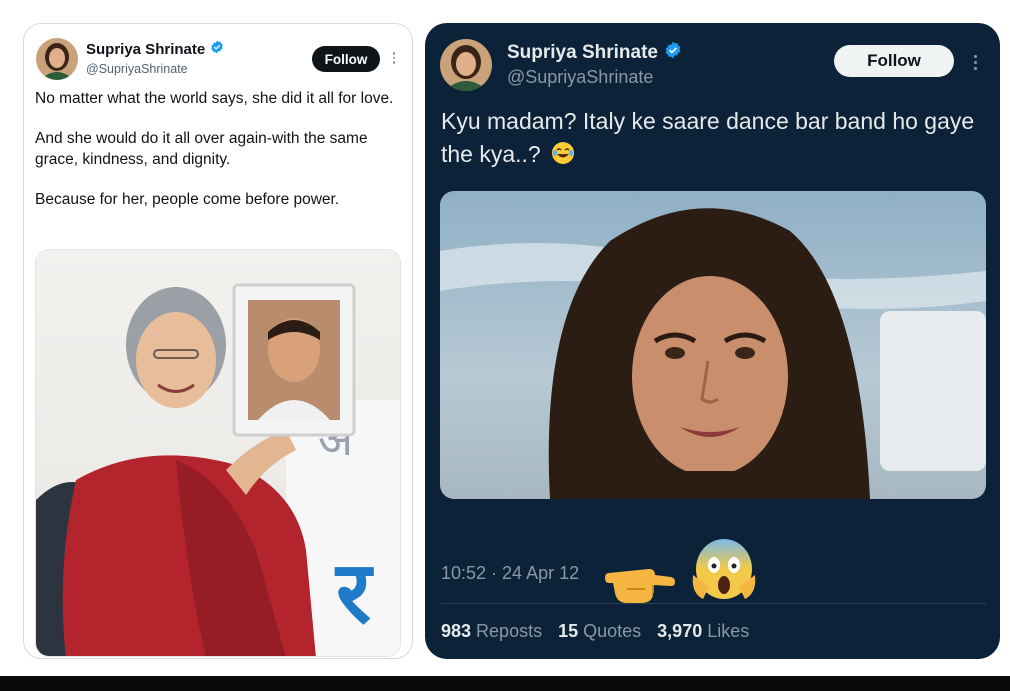  Describe the element at coordinates (641, 577) in the screenshot. I see `pointing-hand-emoji-icon` at that location.